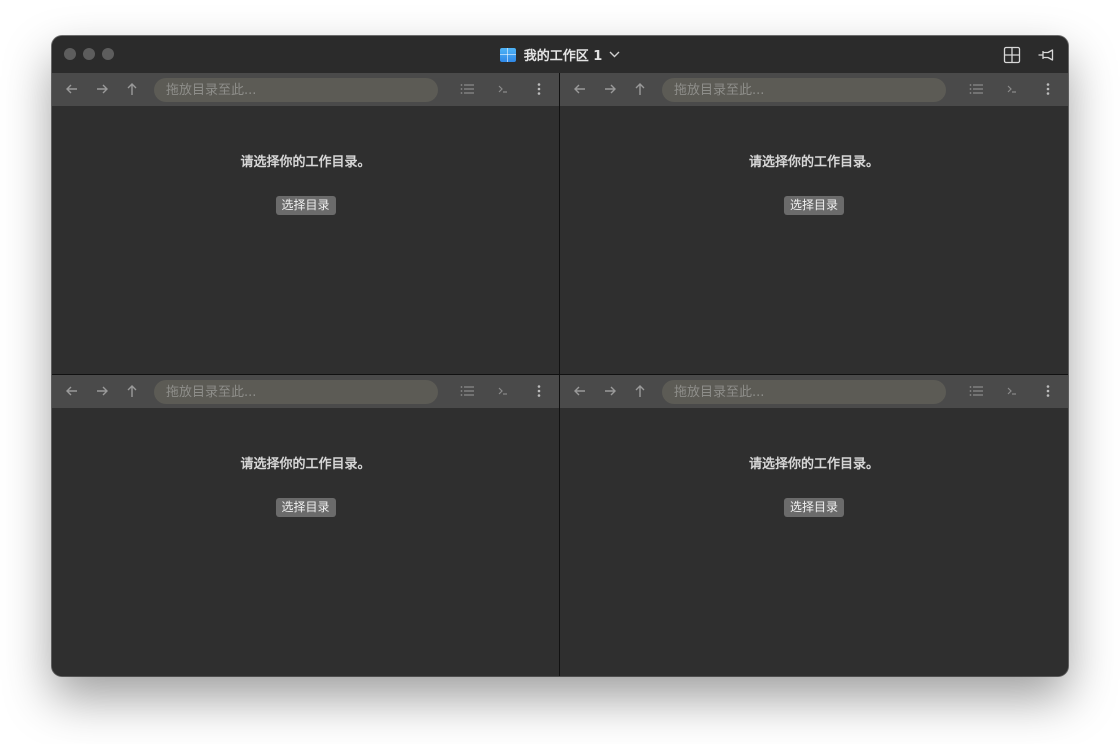 This screenshot has width=1120, height=744. I want to click on pin-icon, so click(1046, 55).